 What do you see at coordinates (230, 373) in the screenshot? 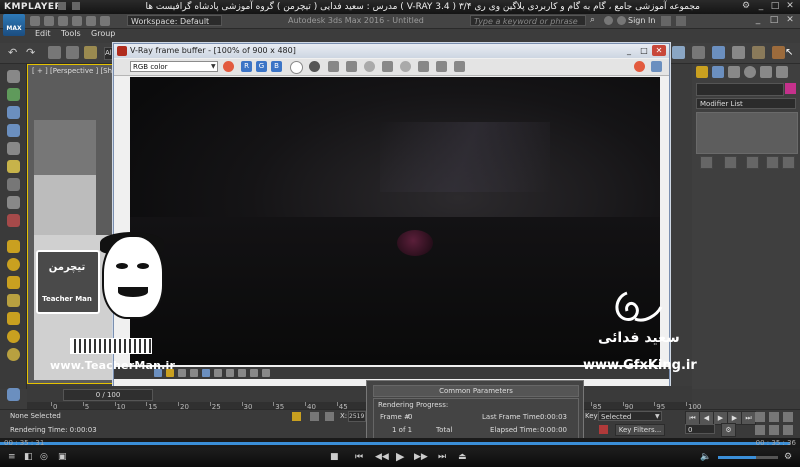
I see `vfb-ocio-icon` at bounding box center [230, 373].